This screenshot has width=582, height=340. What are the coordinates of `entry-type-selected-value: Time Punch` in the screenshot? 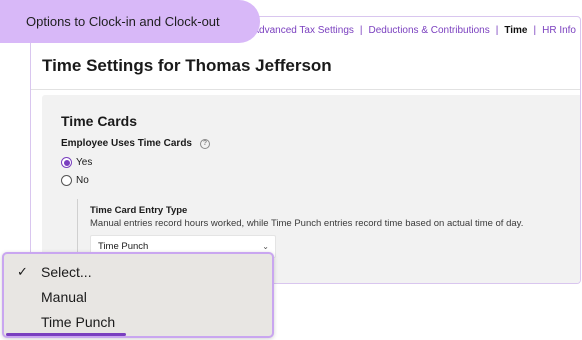 It's located at (123, 246).